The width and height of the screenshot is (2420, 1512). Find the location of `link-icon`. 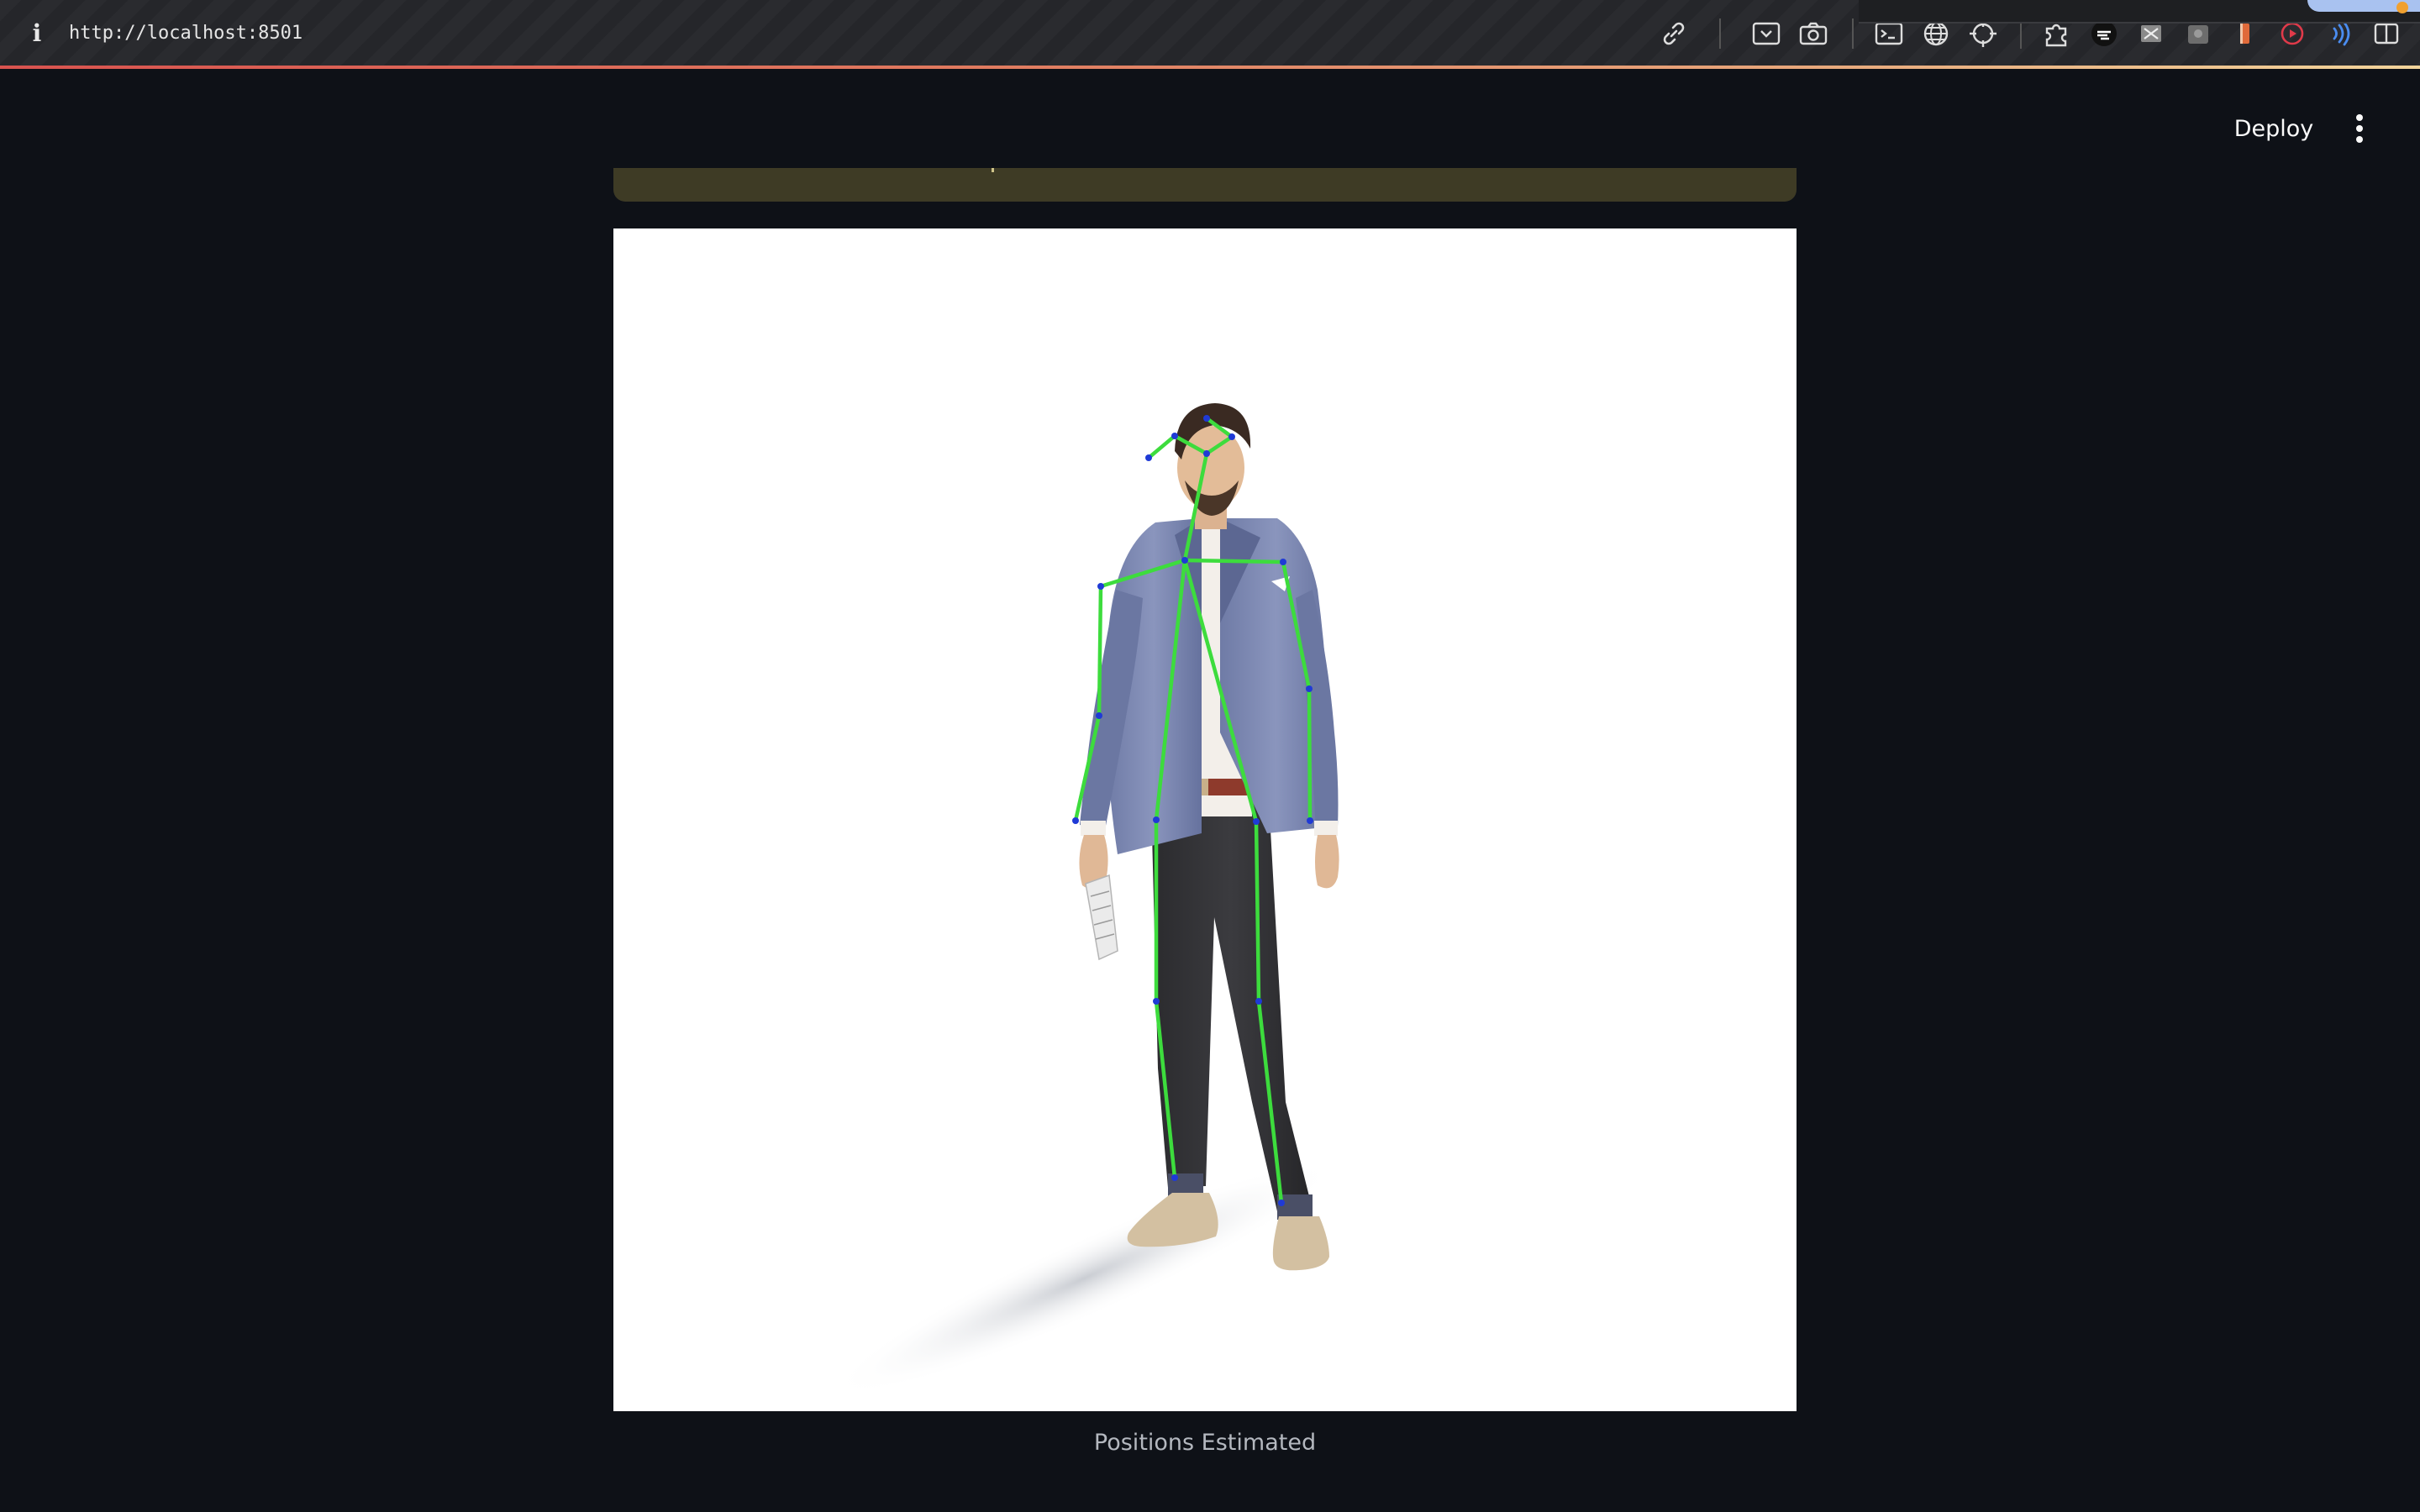

link-icon is located at coordinates (1674, 33).